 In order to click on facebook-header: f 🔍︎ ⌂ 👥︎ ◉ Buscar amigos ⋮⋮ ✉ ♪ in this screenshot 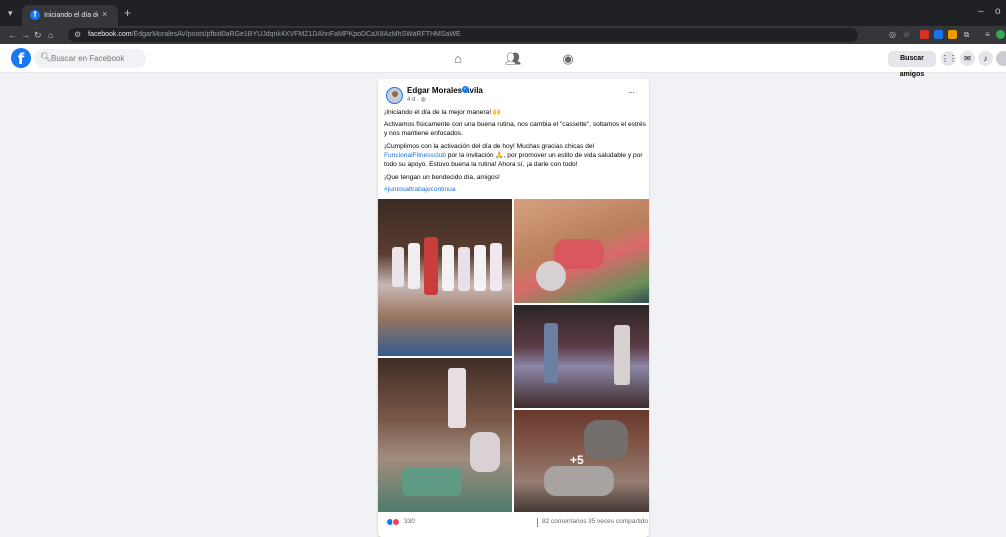, I will do `click(503, 61)`.